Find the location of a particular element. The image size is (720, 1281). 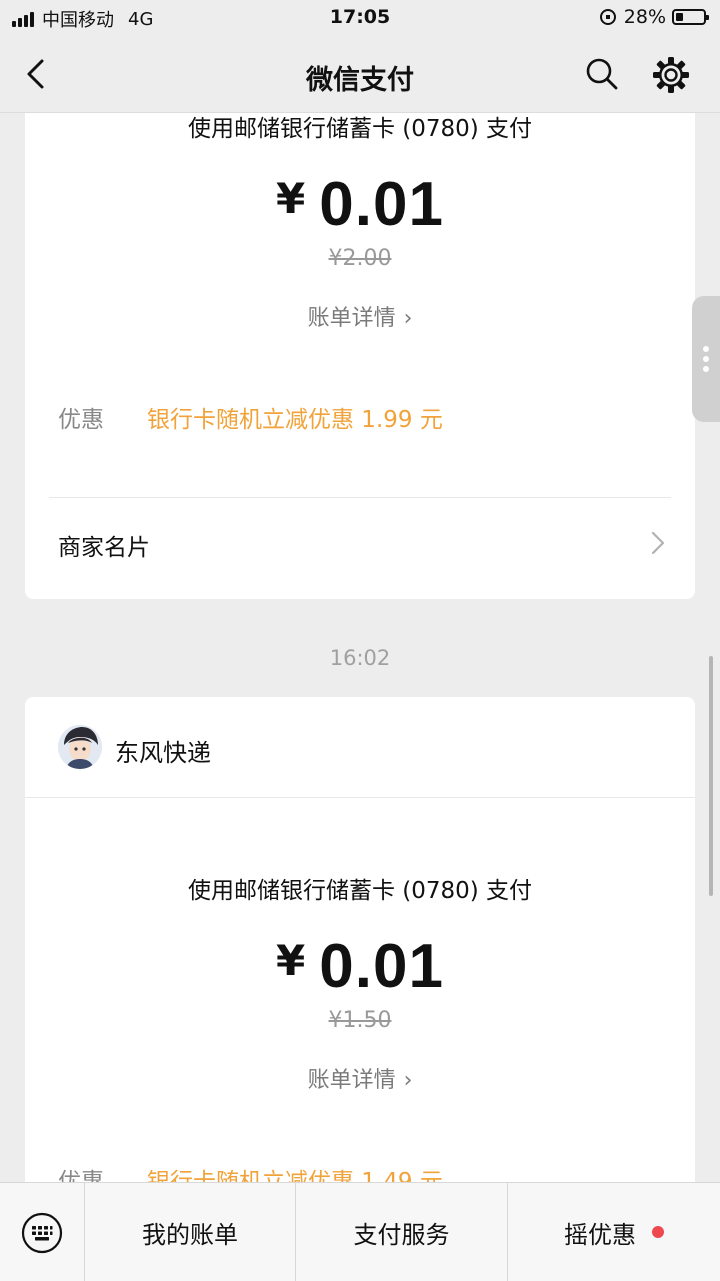

original-price: ¥1.50 is located at coordinates (360, 1020).